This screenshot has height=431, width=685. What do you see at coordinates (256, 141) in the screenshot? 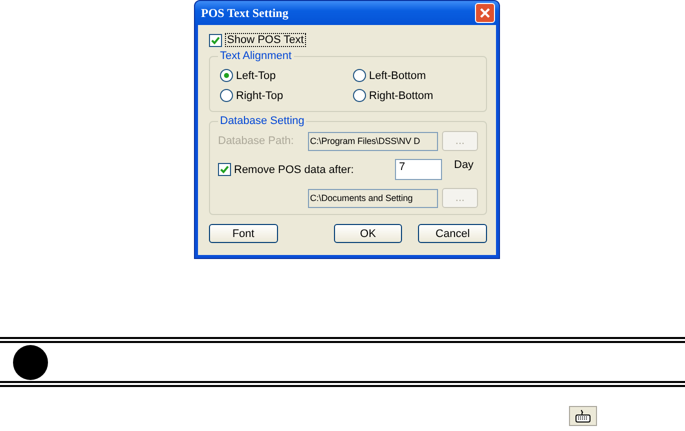
I see `field-label: Database Path:` at bounding box center [256, 141].